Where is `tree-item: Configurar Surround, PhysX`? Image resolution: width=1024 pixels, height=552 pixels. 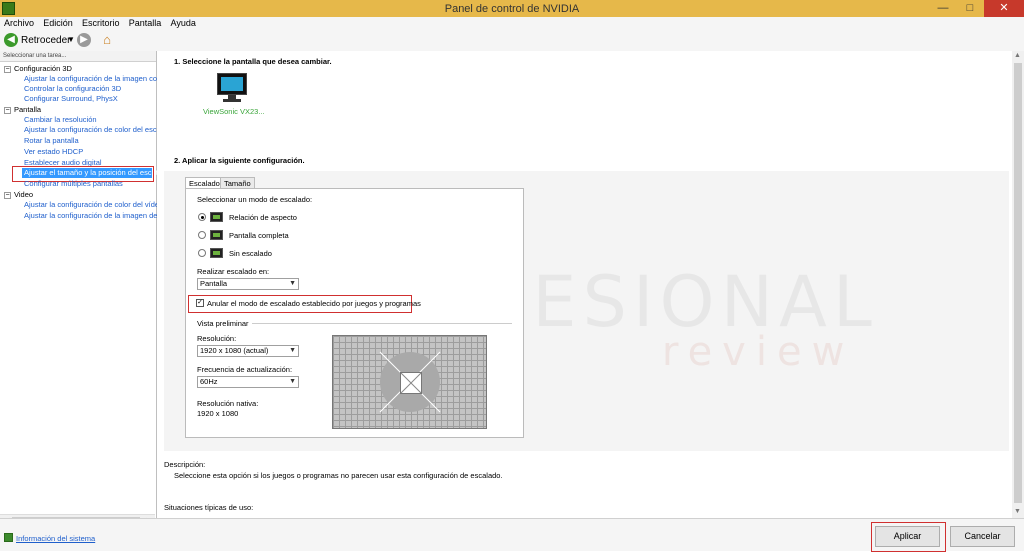
tree-item: Configurar Surround, PhysX is located at coordinates (88, 99).